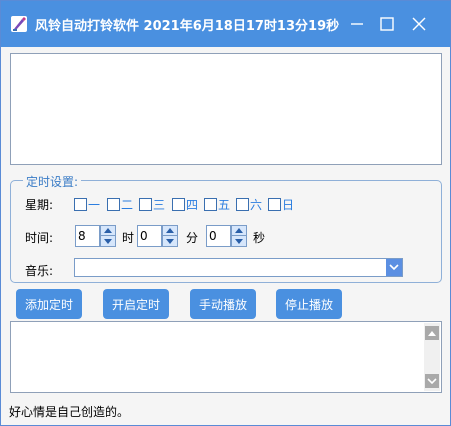 The width and height of the screenshot is (451, 426). I want to click on weekday-checkbox-mon: 一, so click(87, 204).